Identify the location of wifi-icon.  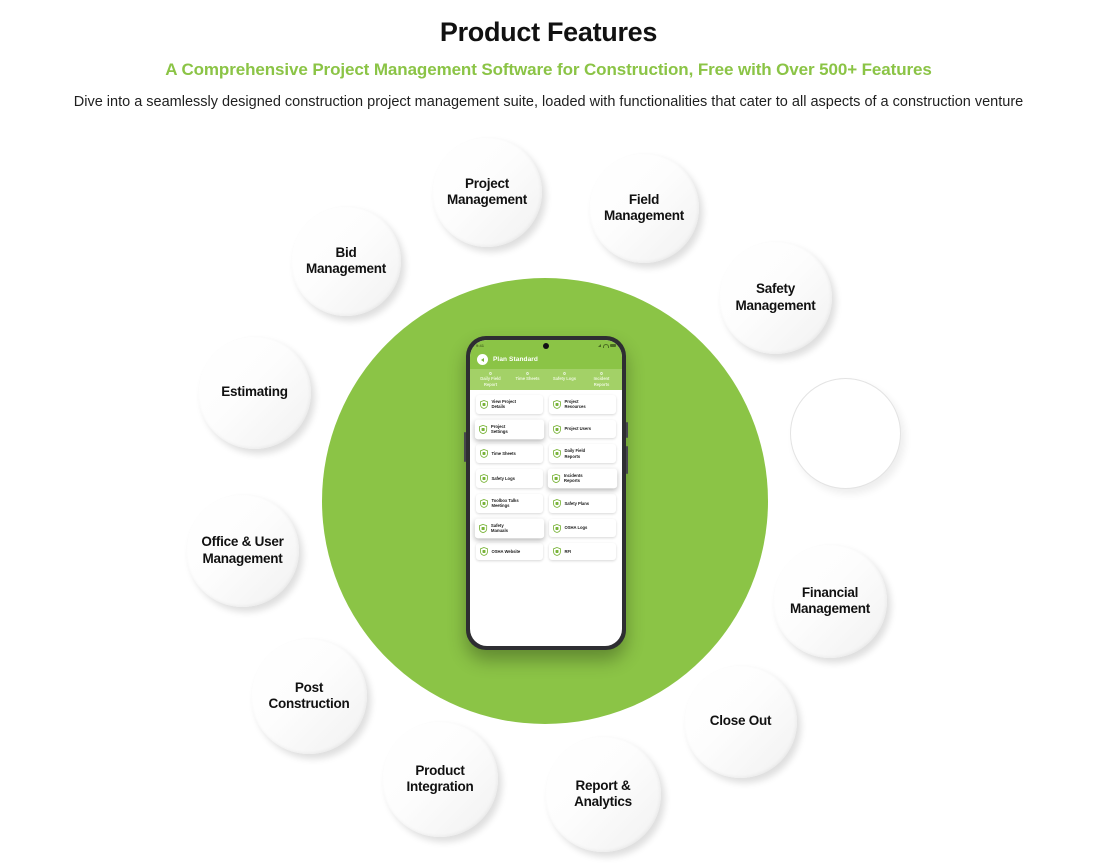
(605, 345).